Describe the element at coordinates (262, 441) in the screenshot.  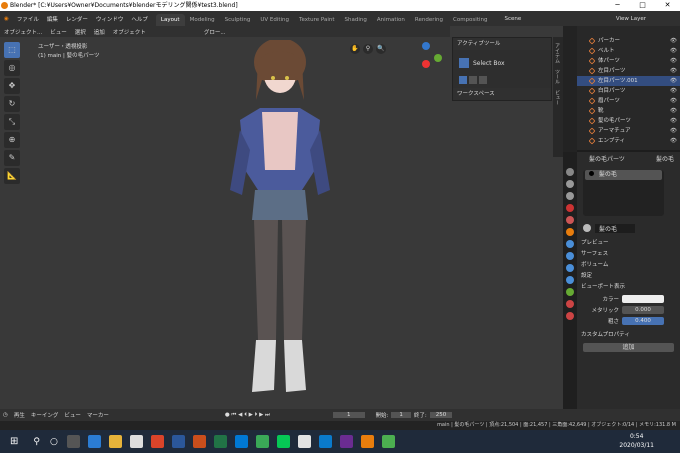
I see `chat-icon` at that location.